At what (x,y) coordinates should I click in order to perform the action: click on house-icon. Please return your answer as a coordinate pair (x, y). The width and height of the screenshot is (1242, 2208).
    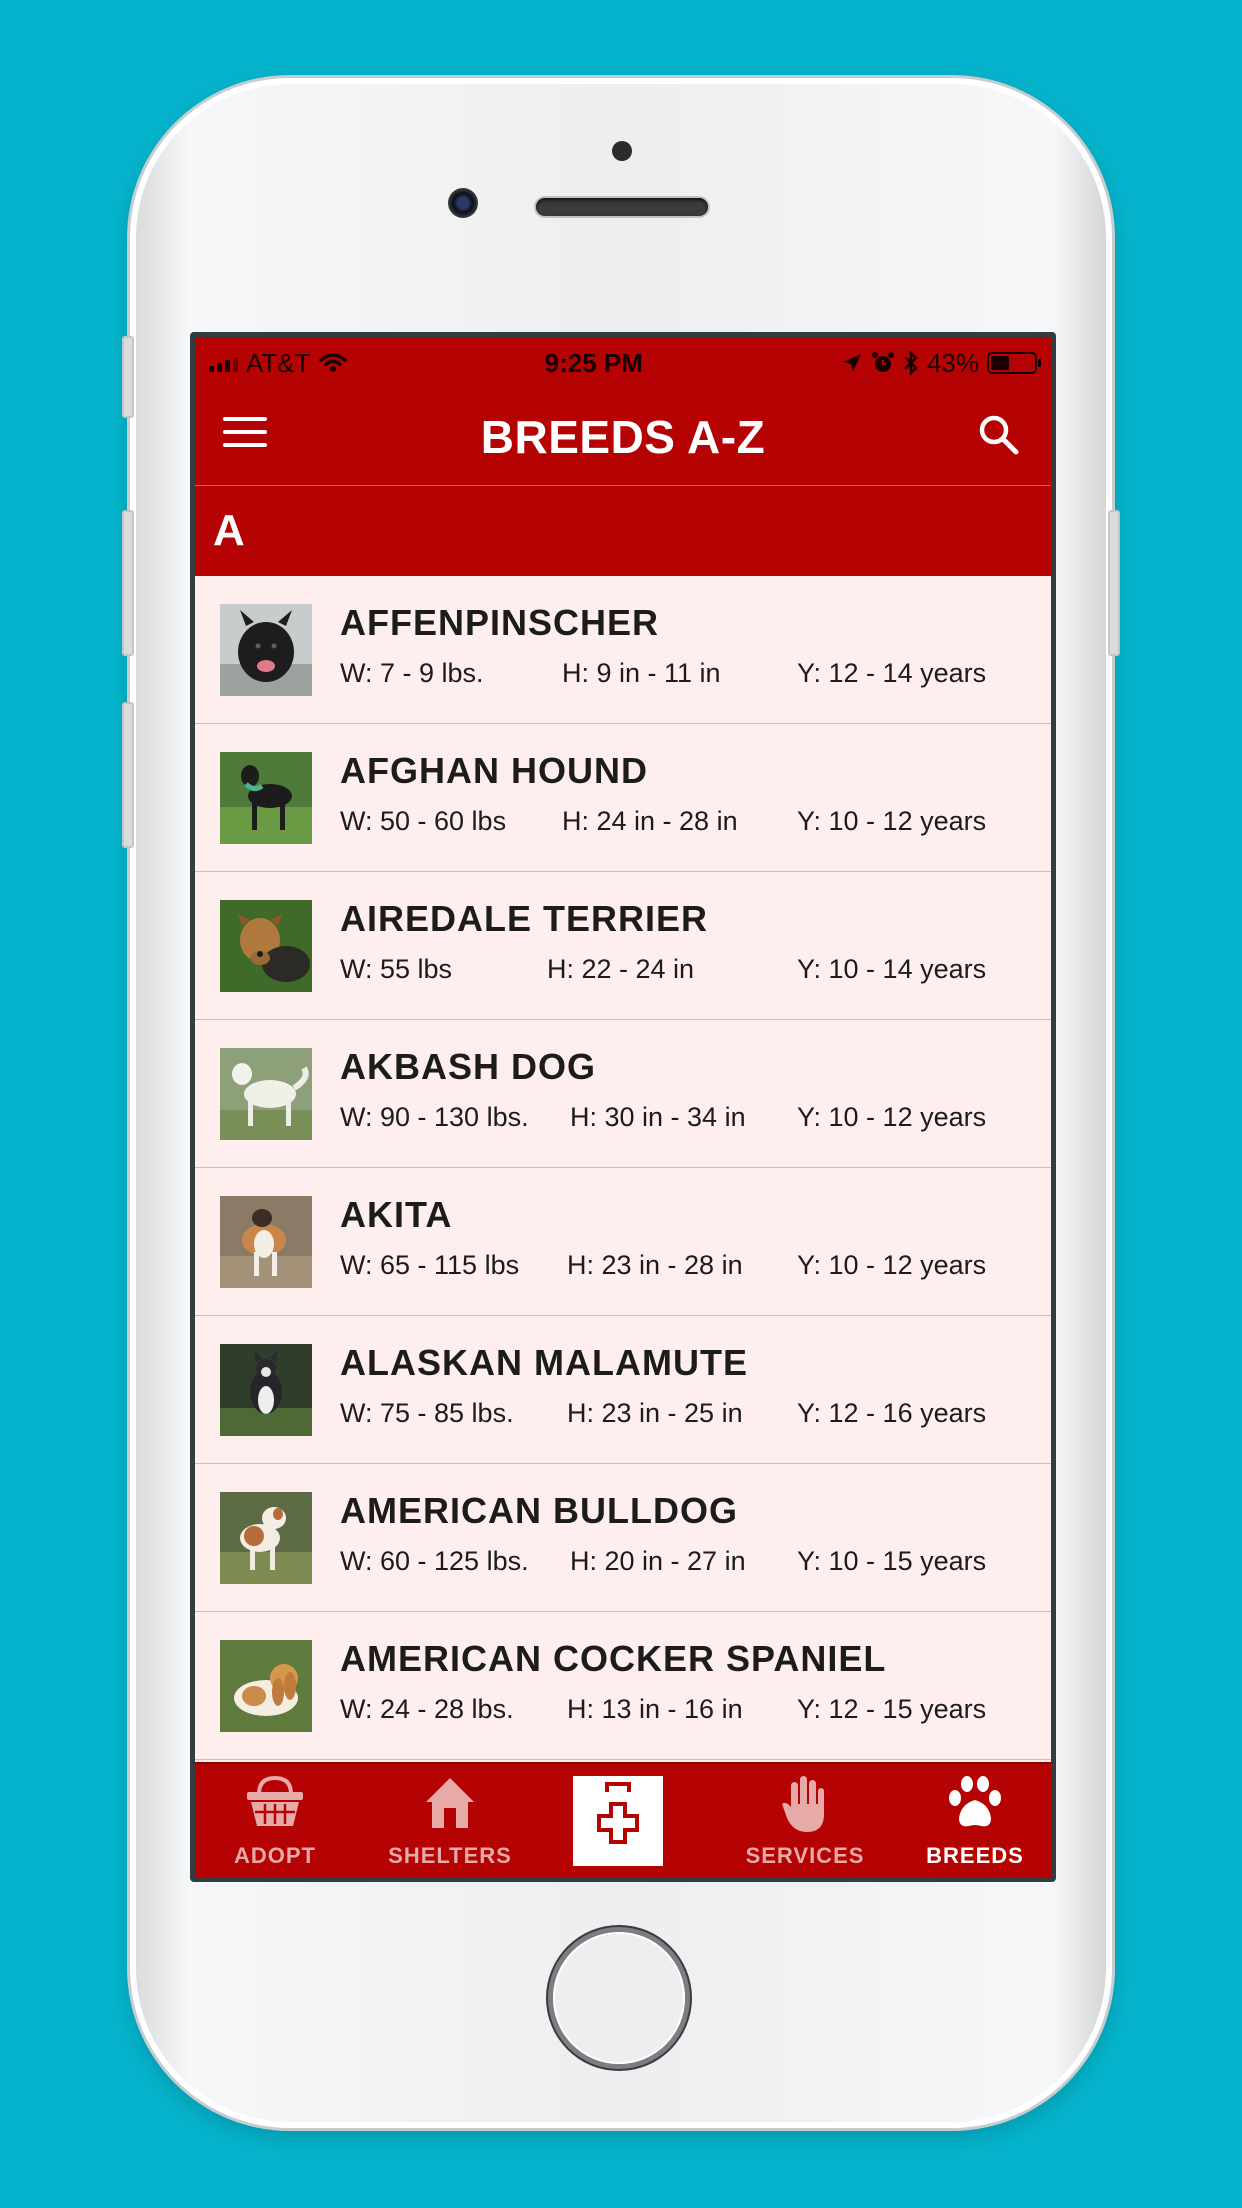
    Looking at the image, I should click on (450, 1803).